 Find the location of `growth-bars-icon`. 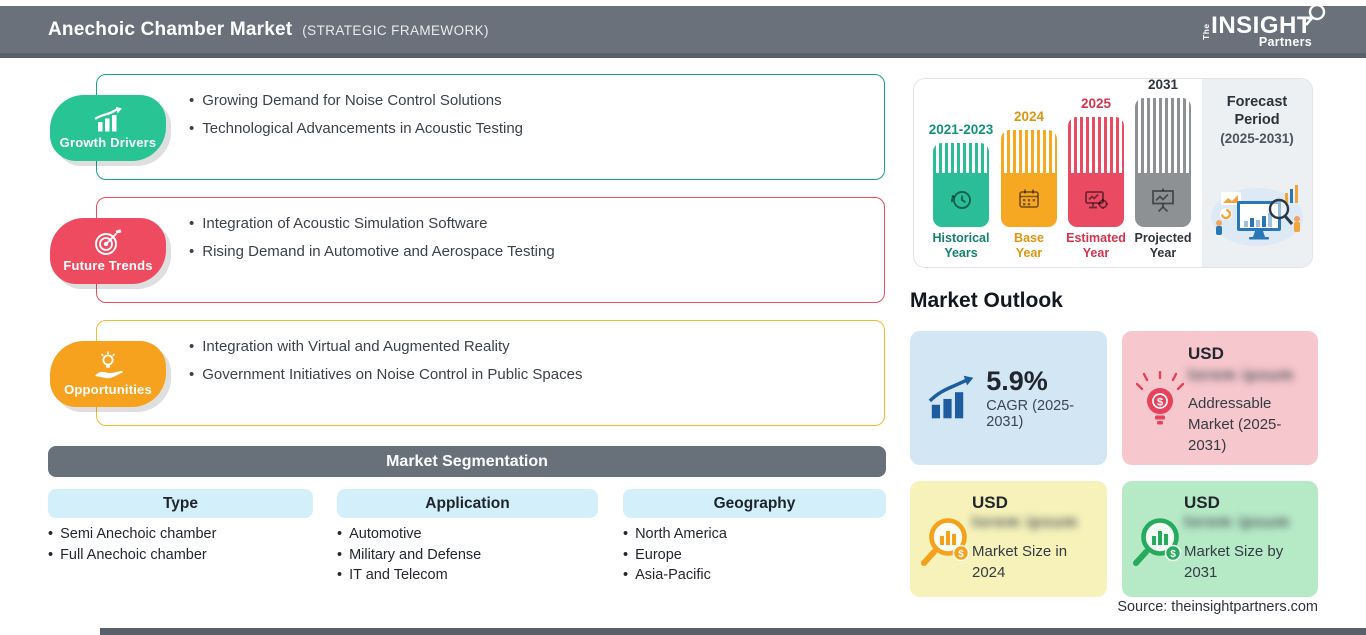

growth-bars-icon is located at coordinates (108, 118).